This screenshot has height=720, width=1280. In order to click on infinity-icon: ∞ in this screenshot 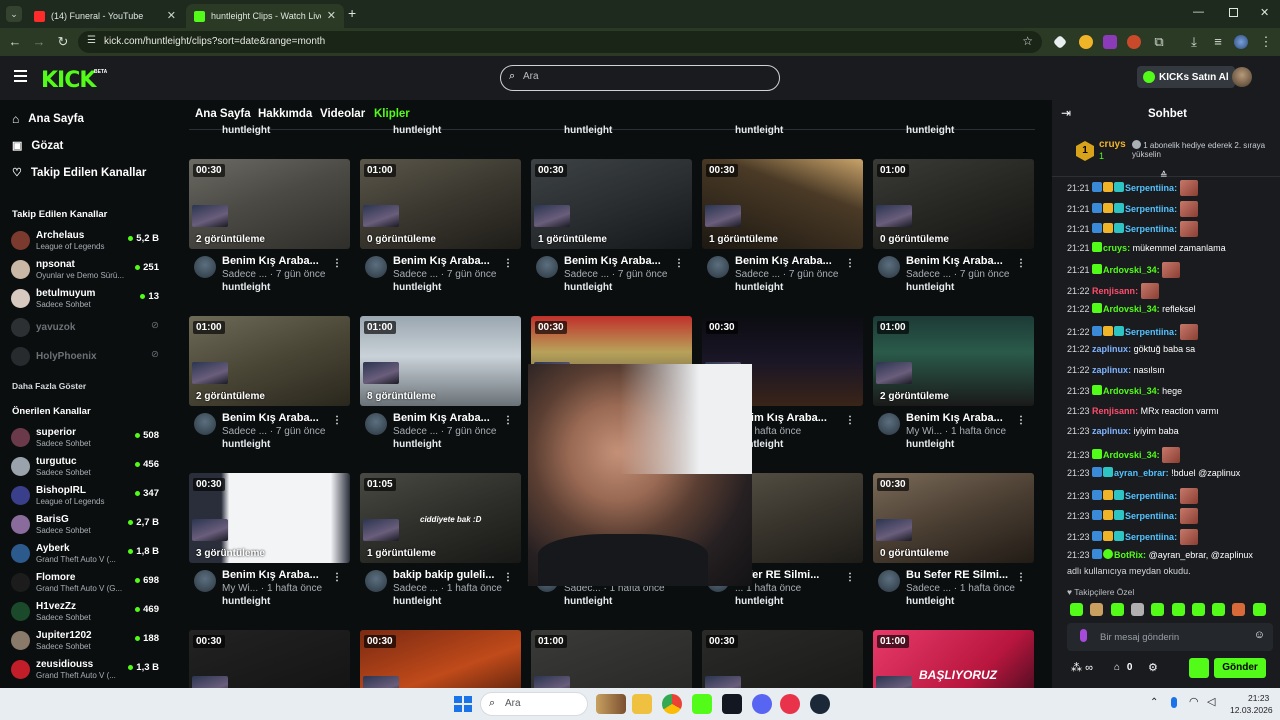, I will do `click(1089, 668)`.